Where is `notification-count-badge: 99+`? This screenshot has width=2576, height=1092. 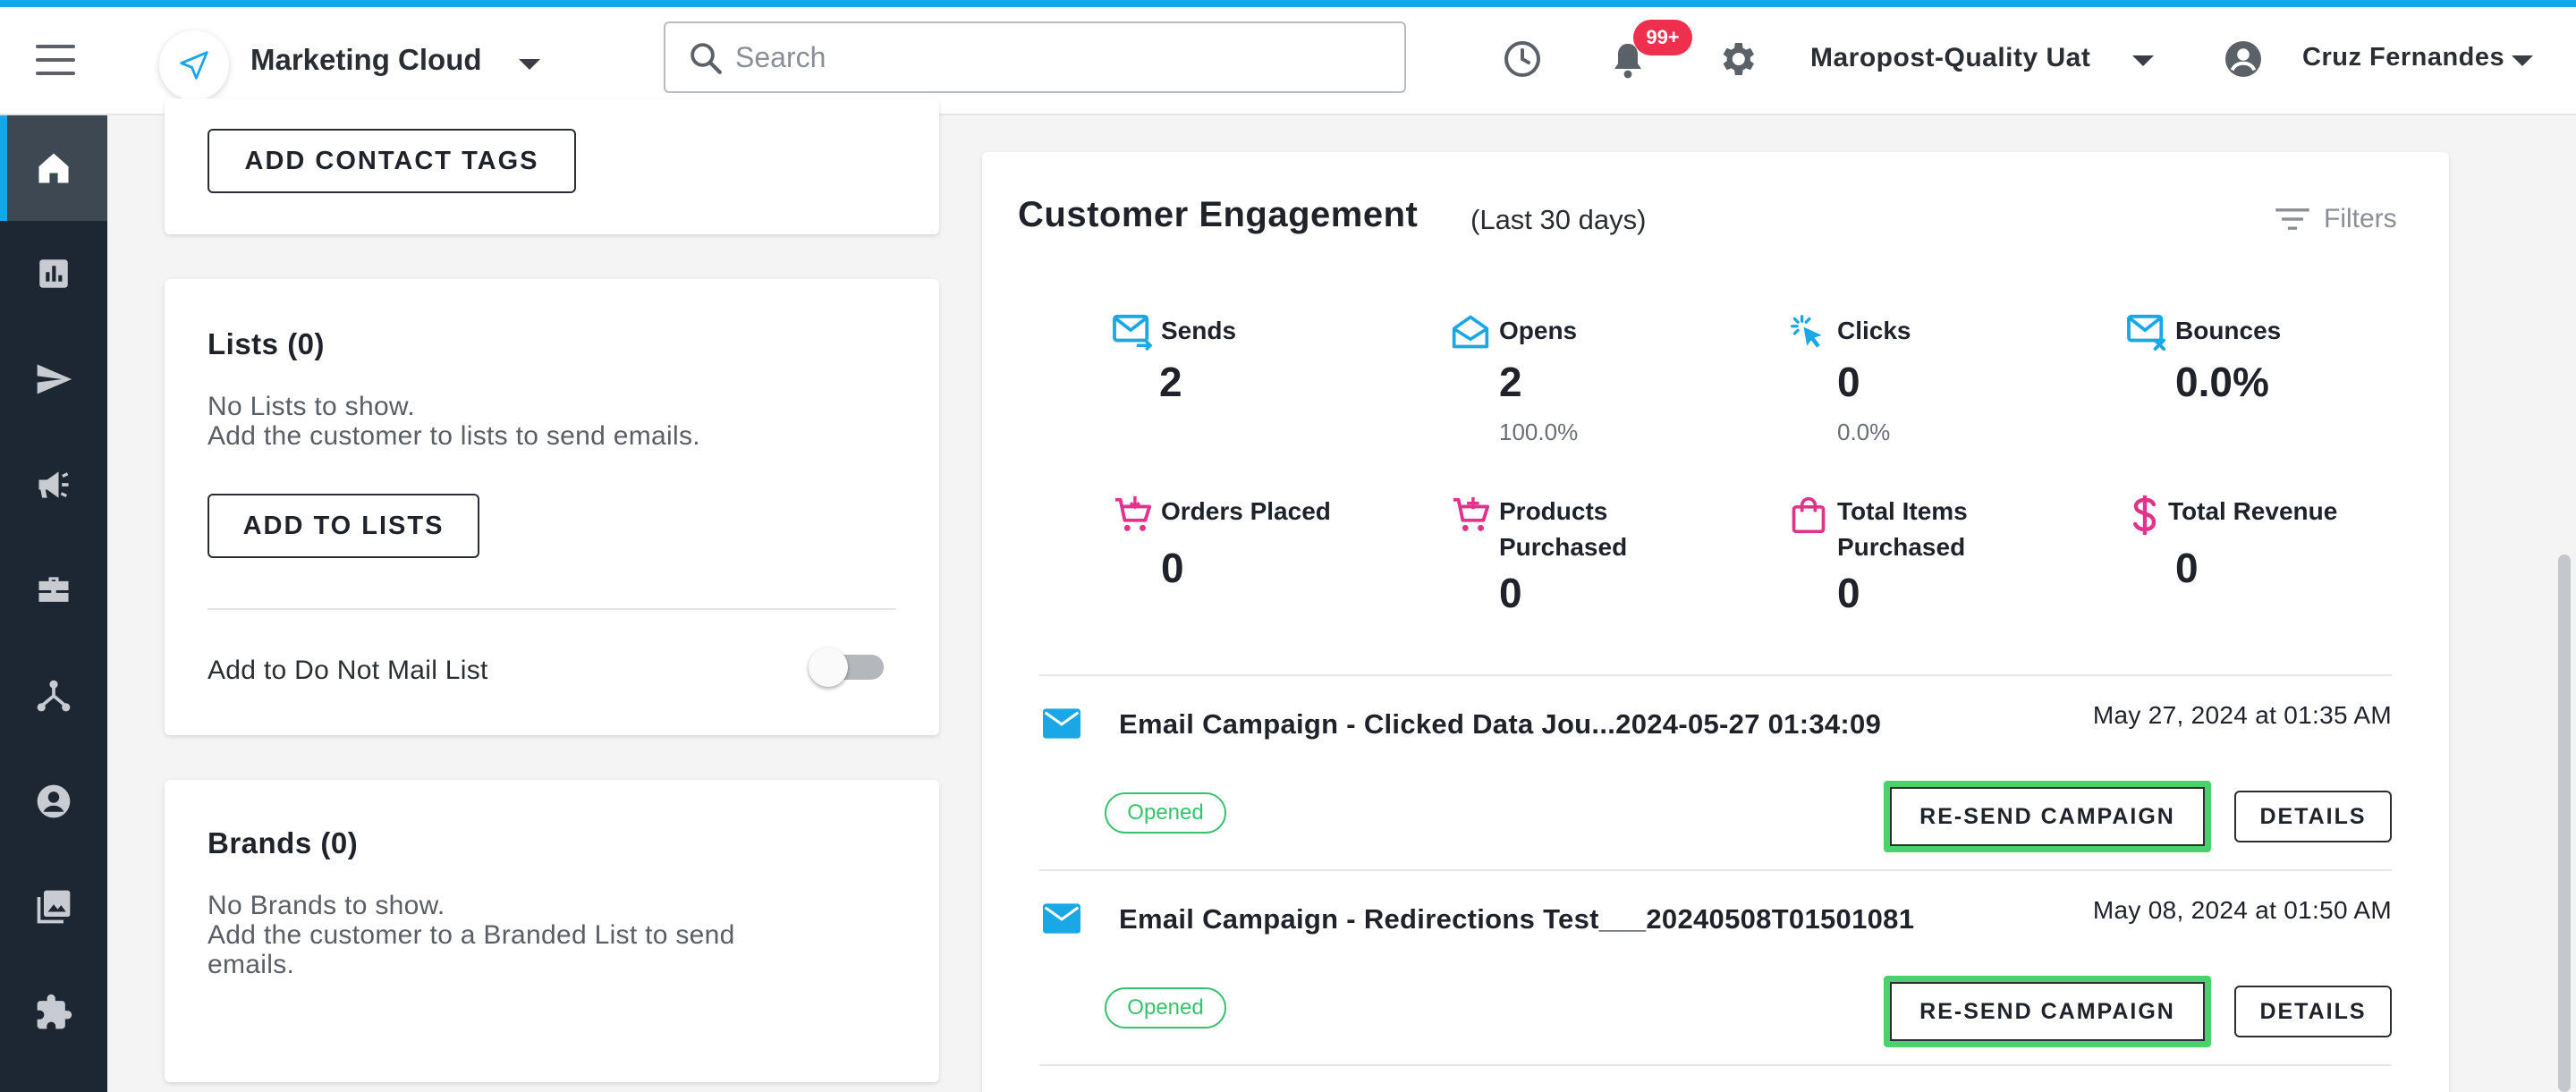
notification-count-badge: 99+ is located at coordinates (1662, 37).